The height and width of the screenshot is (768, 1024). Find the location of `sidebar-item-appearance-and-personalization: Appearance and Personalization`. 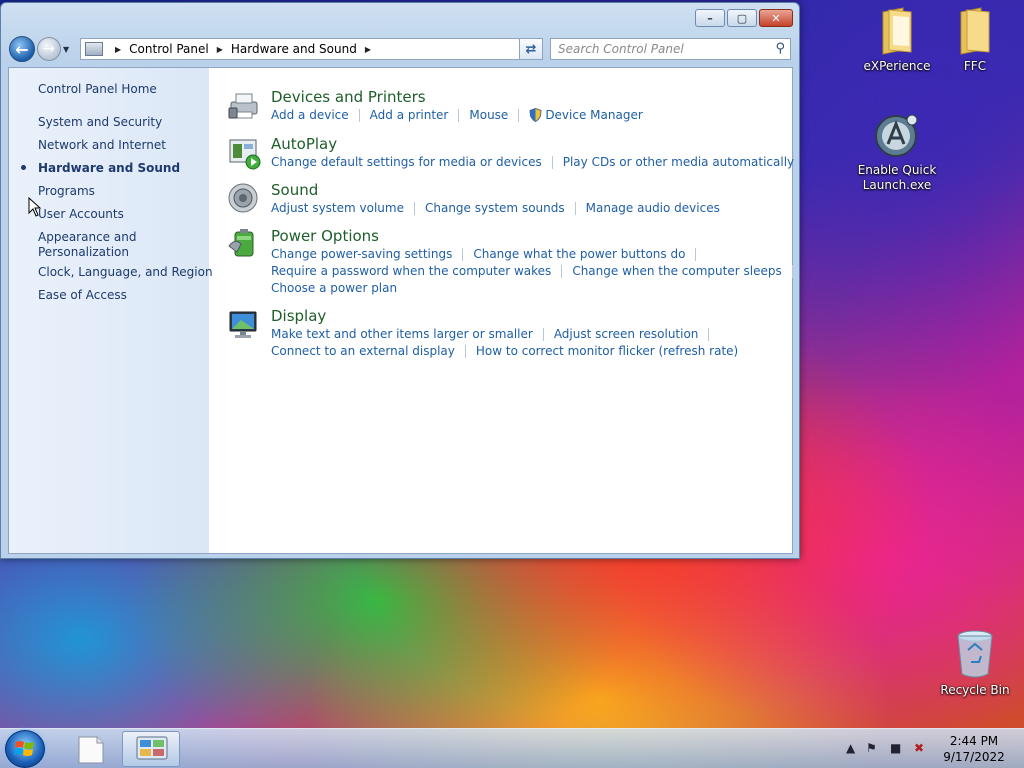

sidebar-item-appearance-and-personalization: Appearance and Personalization is located at coordinates (87, 245).